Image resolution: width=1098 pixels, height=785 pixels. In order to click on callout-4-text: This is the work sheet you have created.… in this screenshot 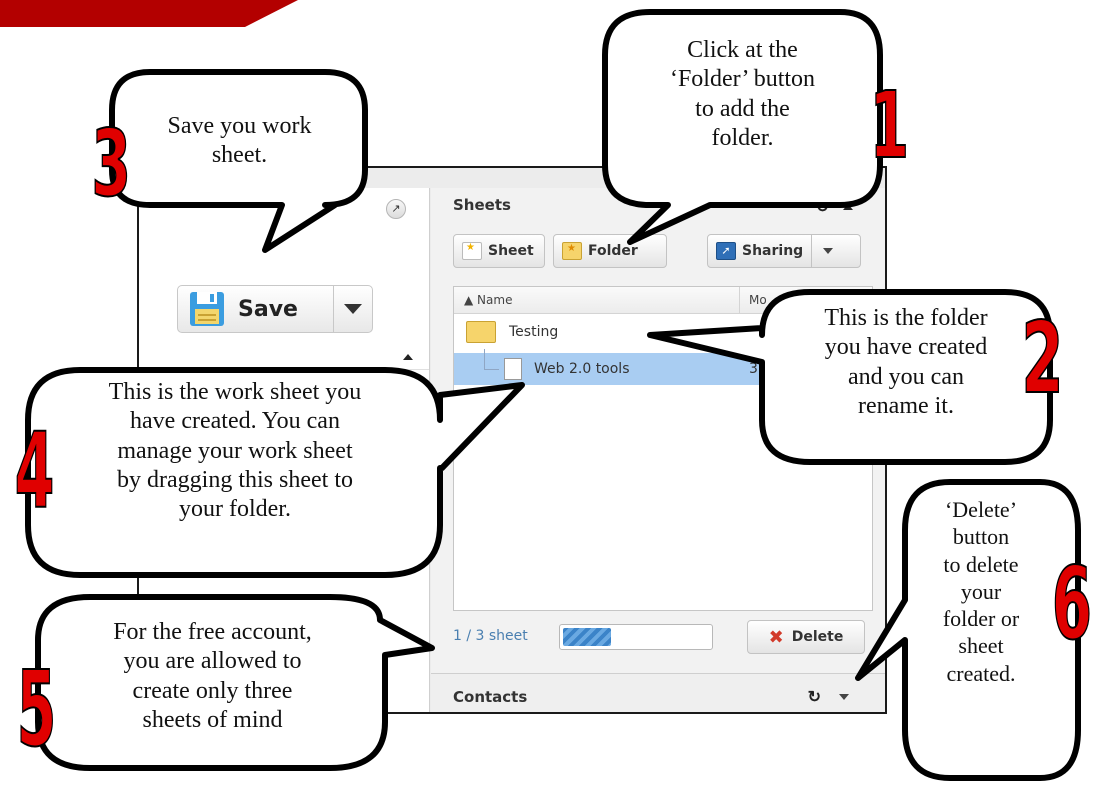, I will do `click(235, 451)`.